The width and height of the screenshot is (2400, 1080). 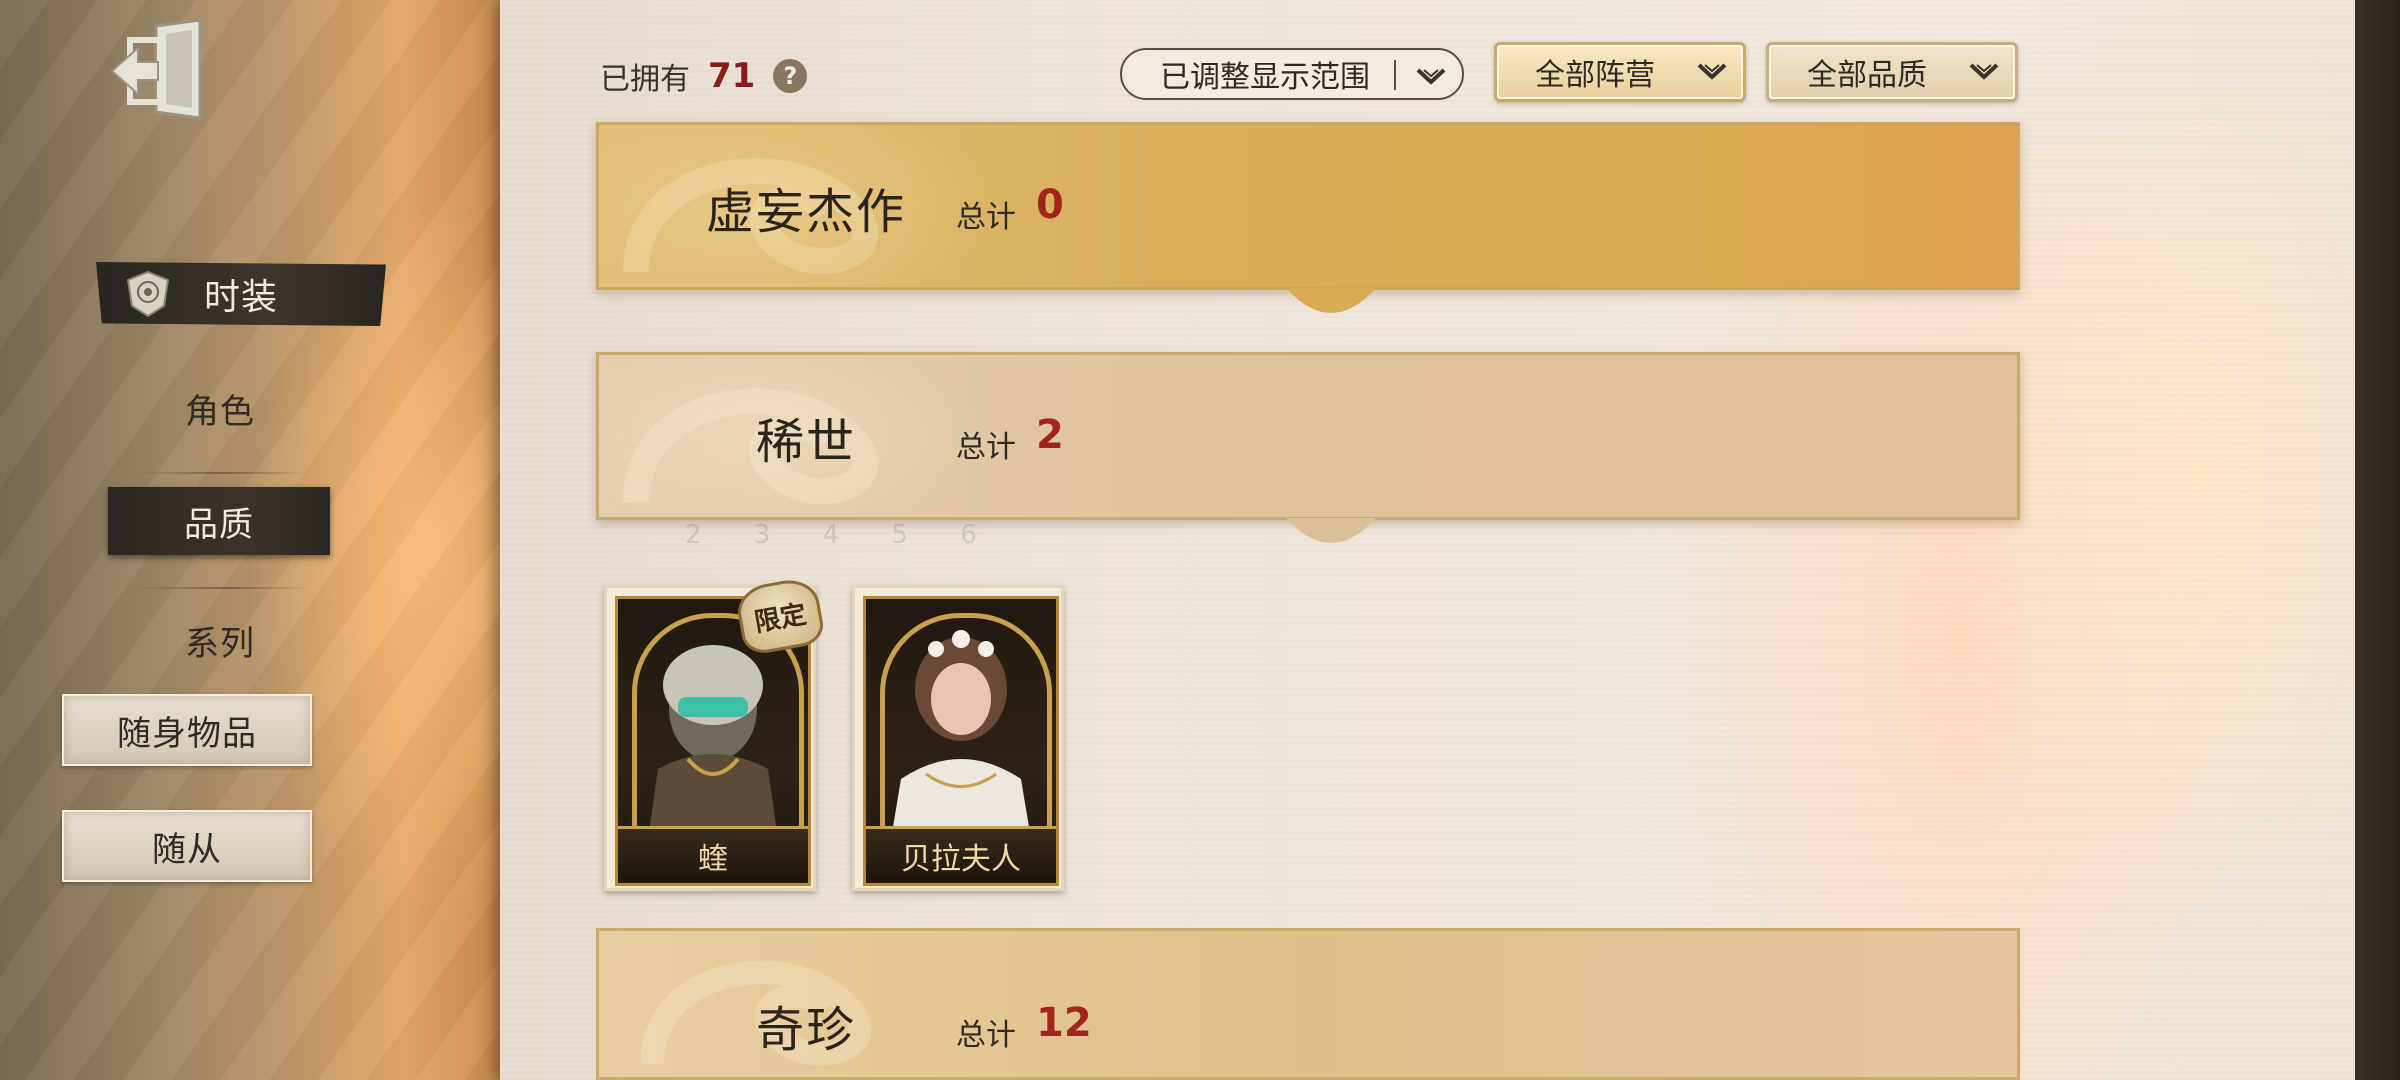 I want to click on menu-item-series: 系列, so click(x=220, y=640).